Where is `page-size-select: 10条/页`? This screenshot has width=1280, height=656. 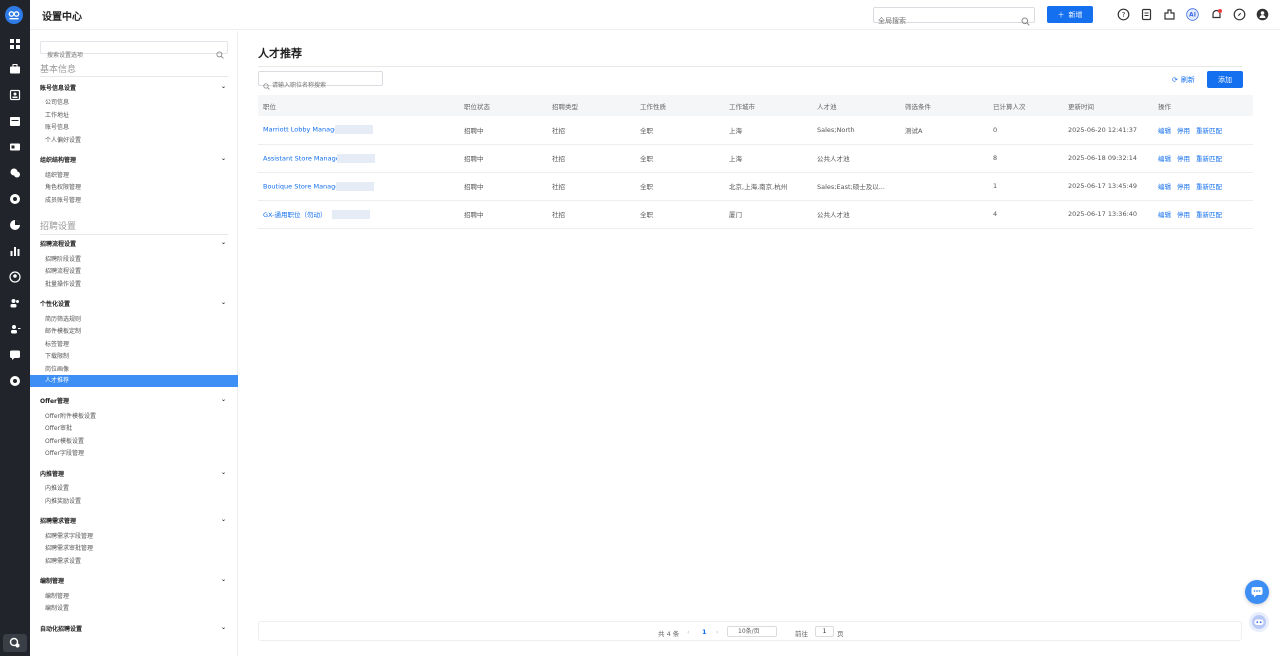 page-size-select: 10条/页 is located at coordinates (752, 631).